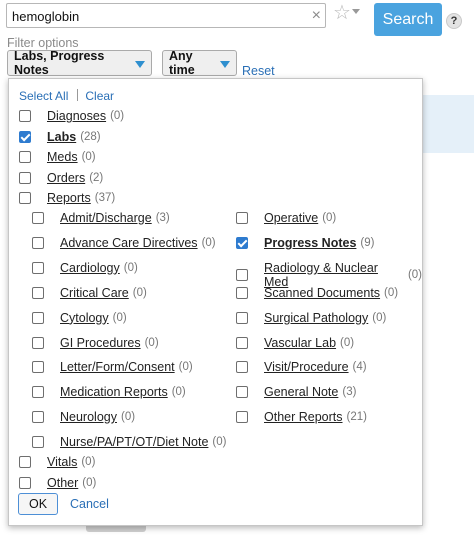 Image resolution: width=474 pixels, height=536 pixels. I want to click on filter-item-nurse-pa-pt-ot-diet-note: Nurse/PA/PT/OT/Diet Note (0), so click(129, 442).